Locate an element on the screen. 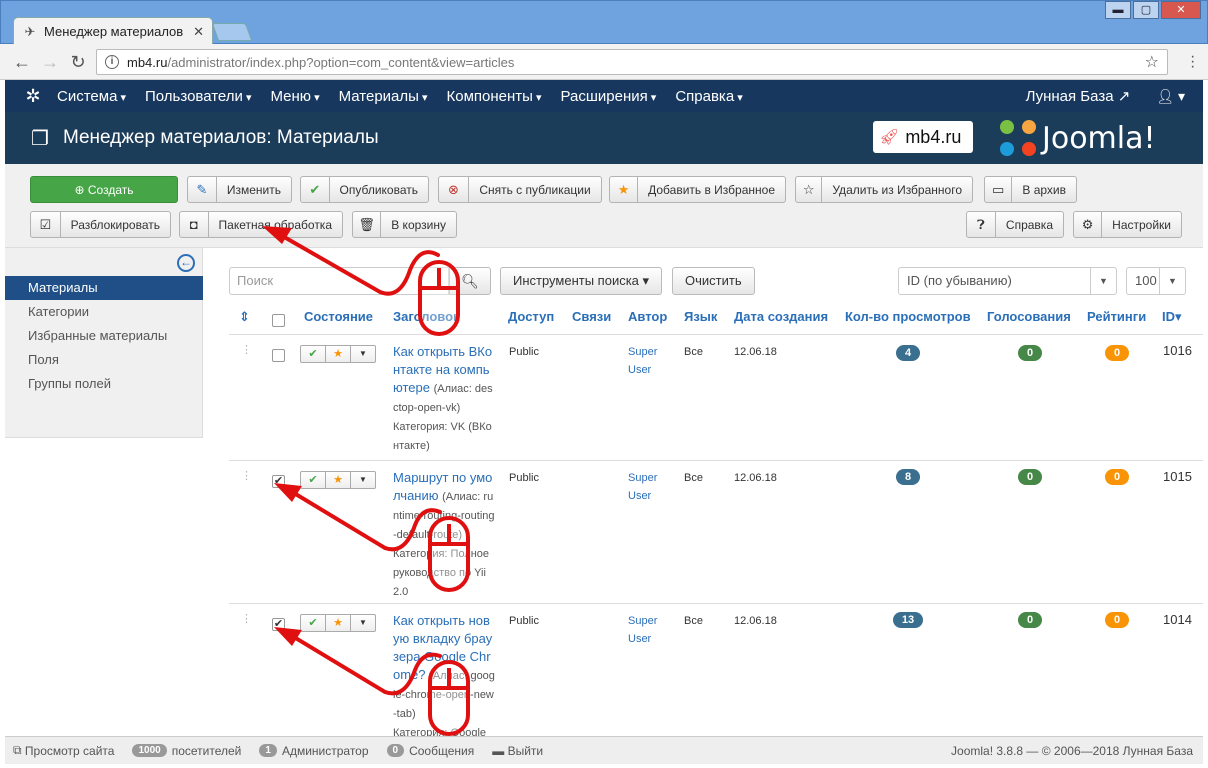  status-buttons: ✔ ★ ▼ is located at coordinates (338, 480).